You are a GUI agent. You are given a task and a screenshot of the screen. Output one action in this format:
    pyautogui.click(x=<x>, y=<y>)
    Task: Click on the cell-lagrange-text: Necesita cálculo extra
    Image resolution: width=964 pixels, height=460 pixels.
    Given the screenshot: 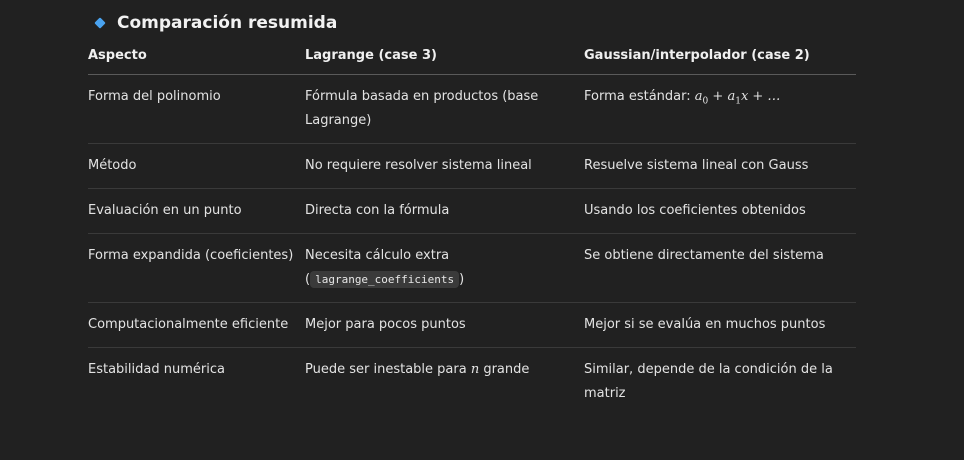 What is the action you would take?
    pyautogui.click(x=377, y=255)
    